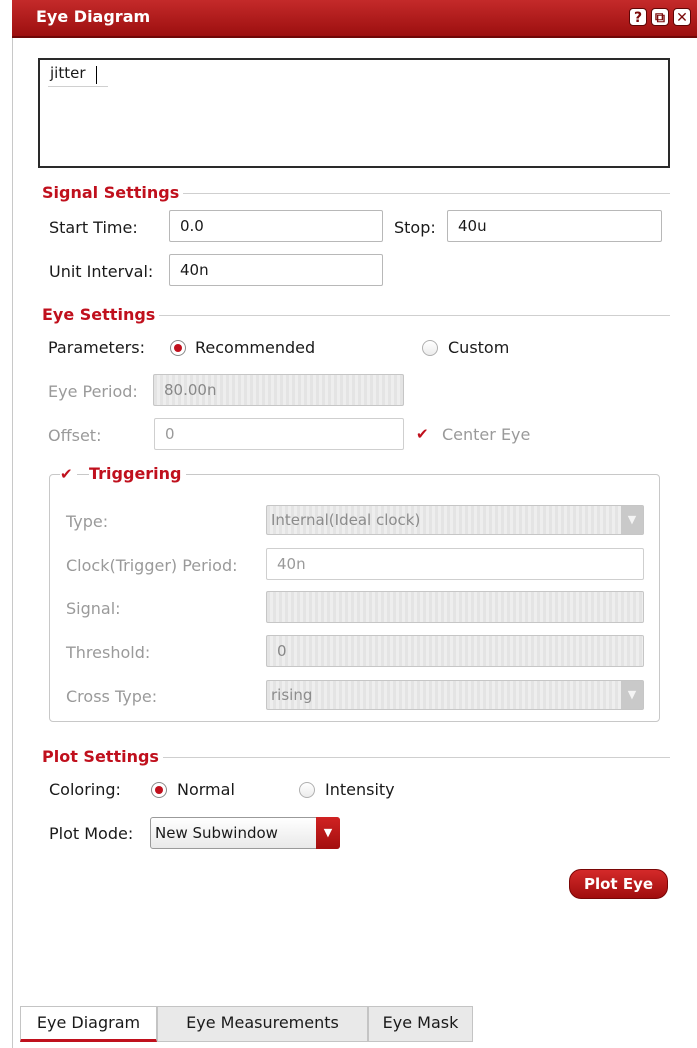 This screenshot has height=1048, width=697. Describe the element at coordinates (455, 695) in the screenshot. I see `cross-type-select: rising ▼` at that location.